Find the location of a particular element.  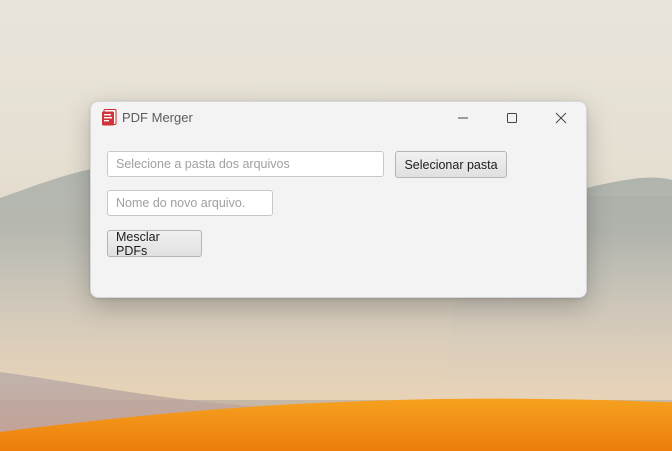

maximize-icon is located at coordinates (512, 118).